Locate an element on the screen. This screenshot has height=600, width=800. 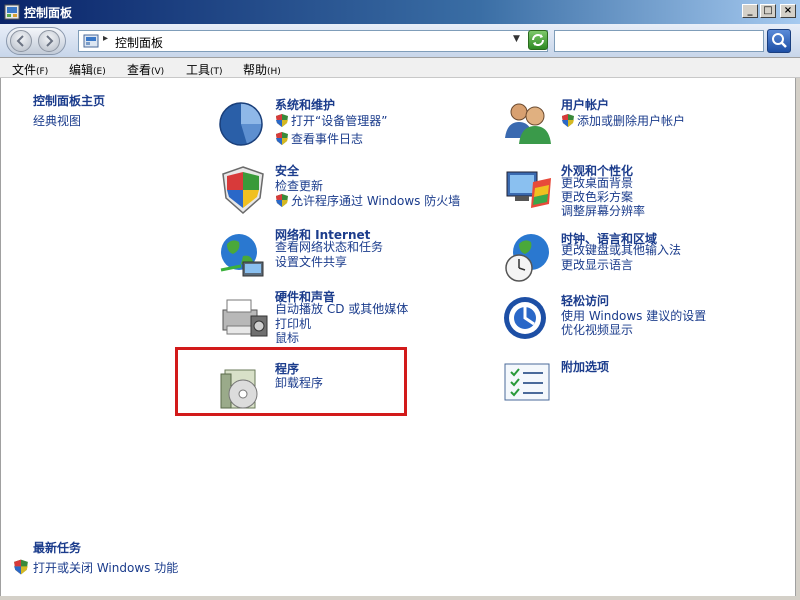
search-input is located at coordinates (659, 41).